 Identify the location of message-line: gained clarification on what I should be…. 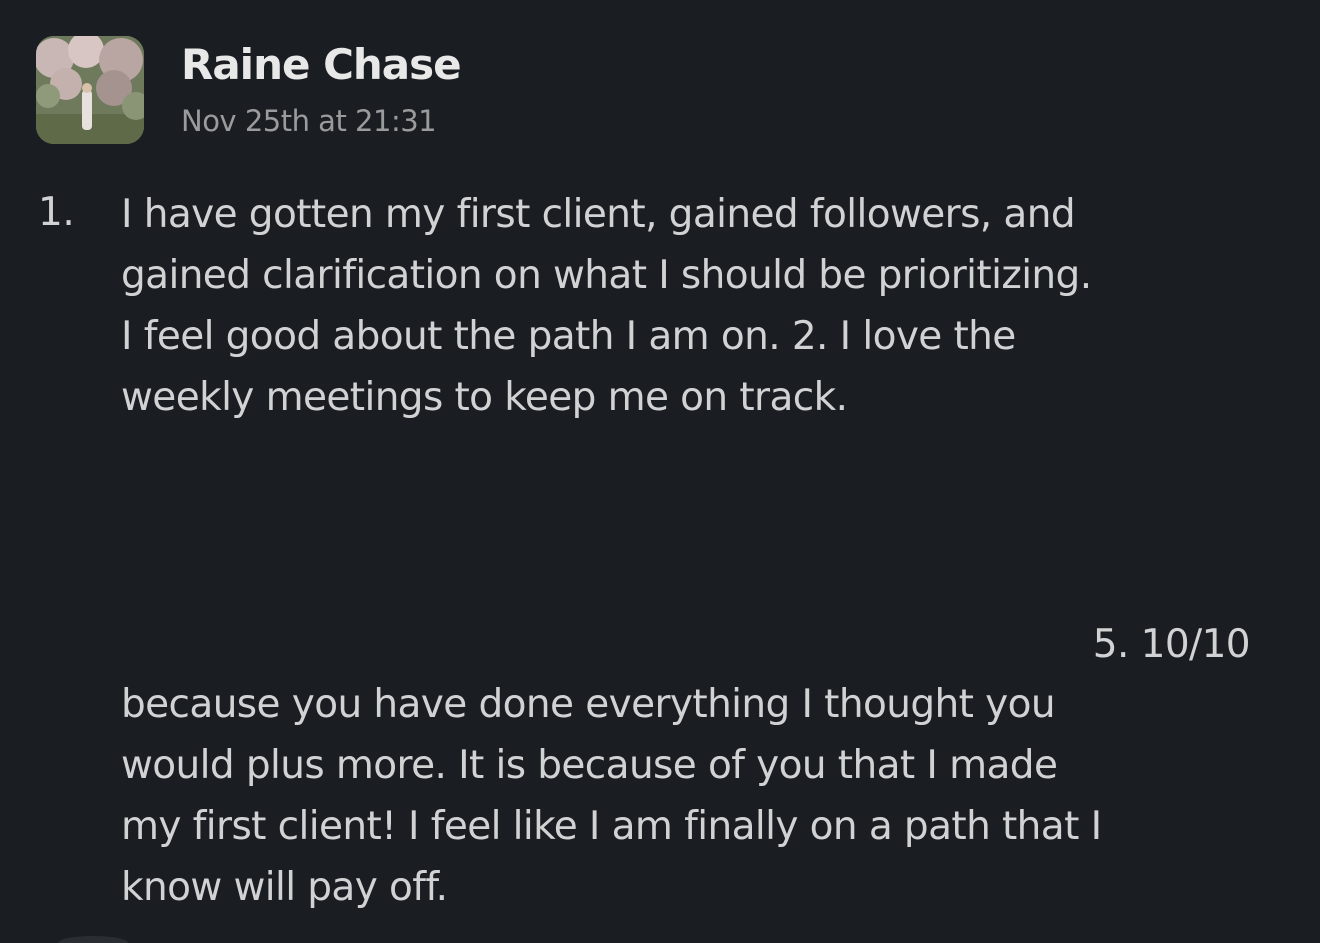
(606, 275).